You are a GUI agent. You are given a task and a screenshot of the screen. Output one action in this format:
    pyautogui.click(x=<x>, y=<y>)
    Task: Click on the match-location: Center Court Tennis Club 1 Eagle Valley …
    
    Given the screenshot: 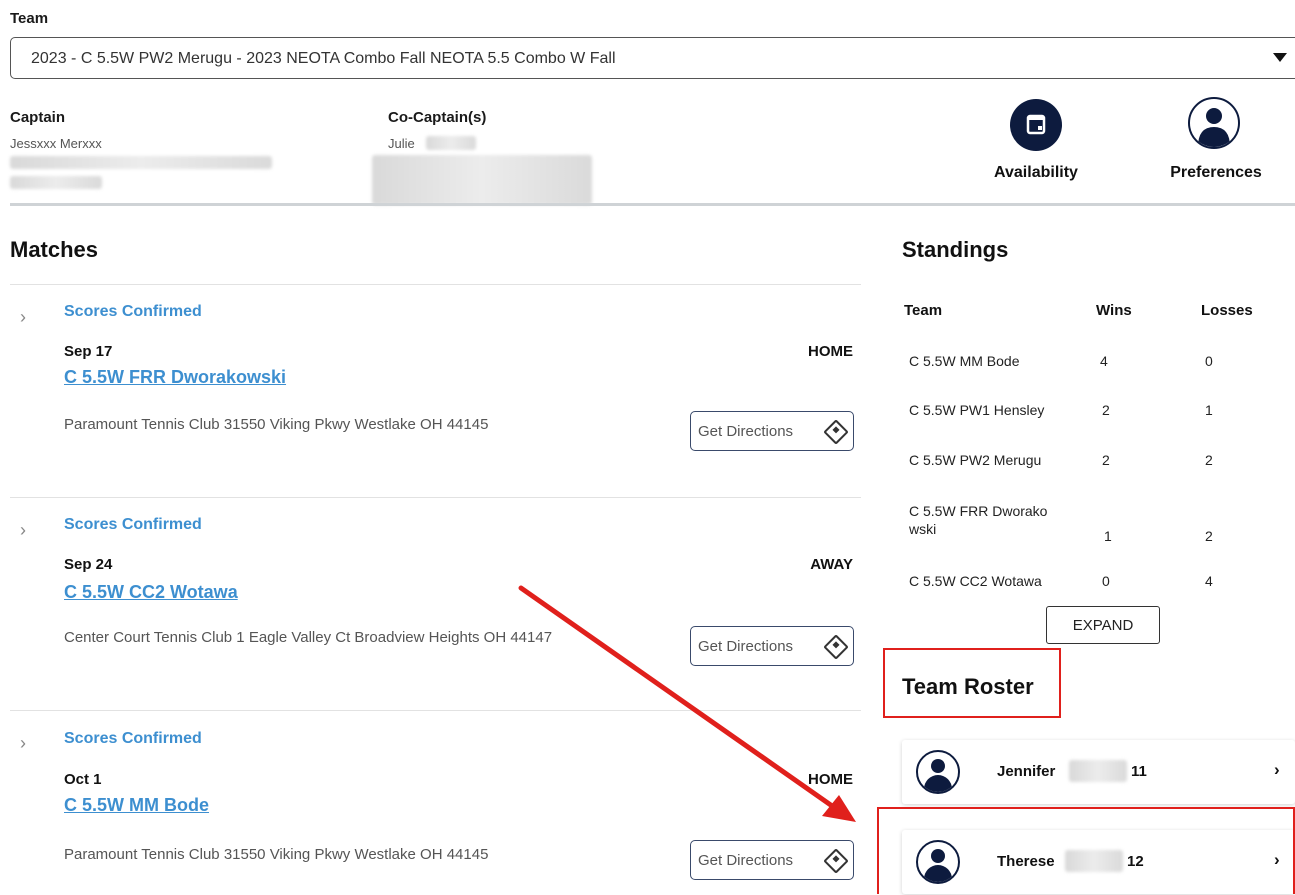 What is the action you would take?
    pyautogui.click(x=308, y=637)
    